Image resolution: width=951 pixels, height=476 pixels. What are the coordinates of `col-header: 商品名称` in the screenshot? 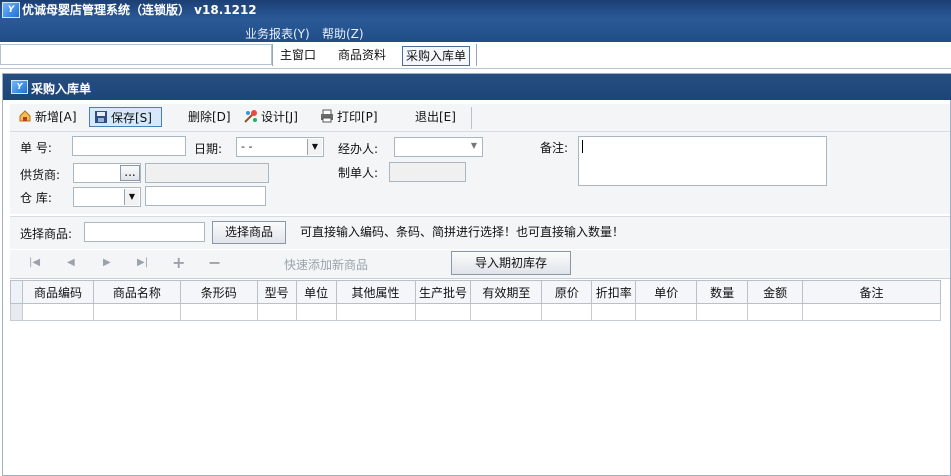 It's located at (136, 292).